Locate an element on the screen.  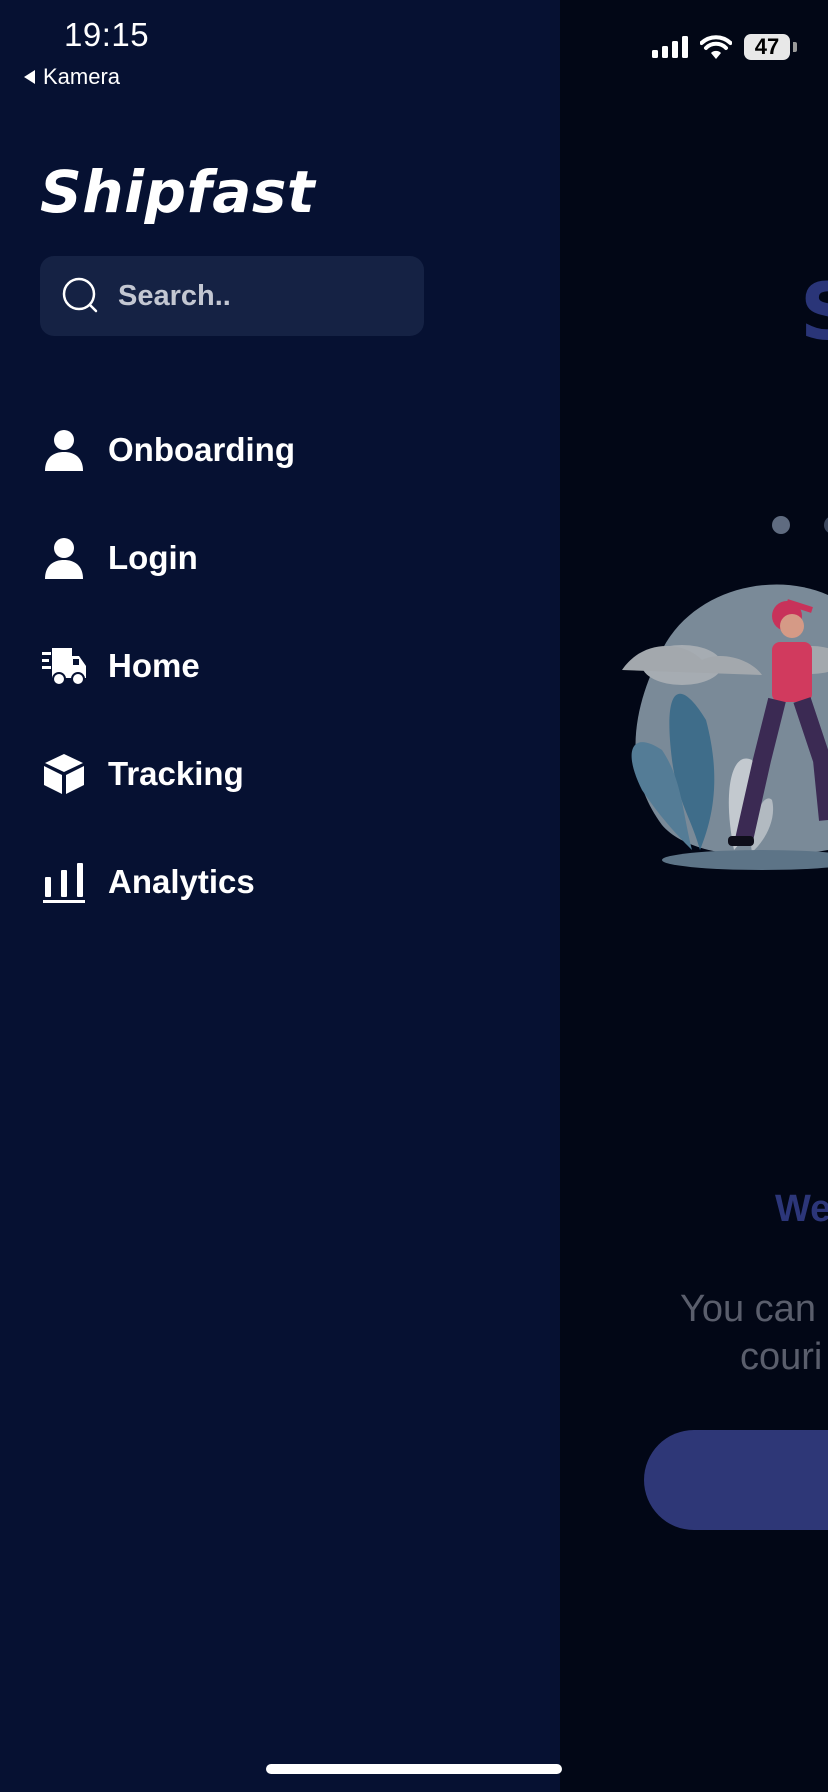
status-time: 19:15 is located at coordinates (107, 34).